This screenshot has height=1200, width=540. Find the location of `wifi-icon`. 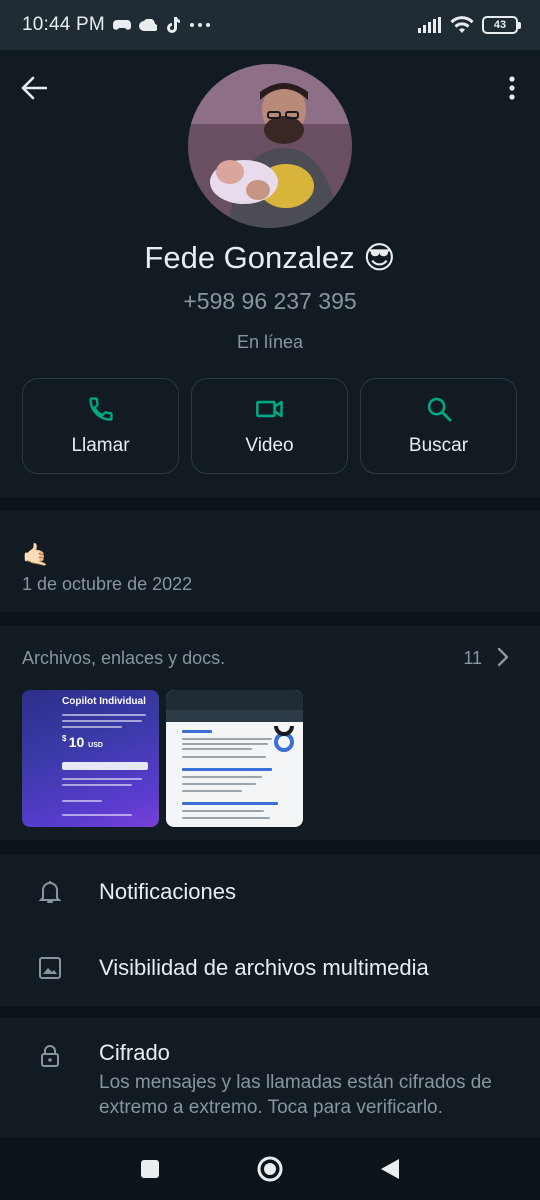

wifi-icon is located at coordinates (462, 24).